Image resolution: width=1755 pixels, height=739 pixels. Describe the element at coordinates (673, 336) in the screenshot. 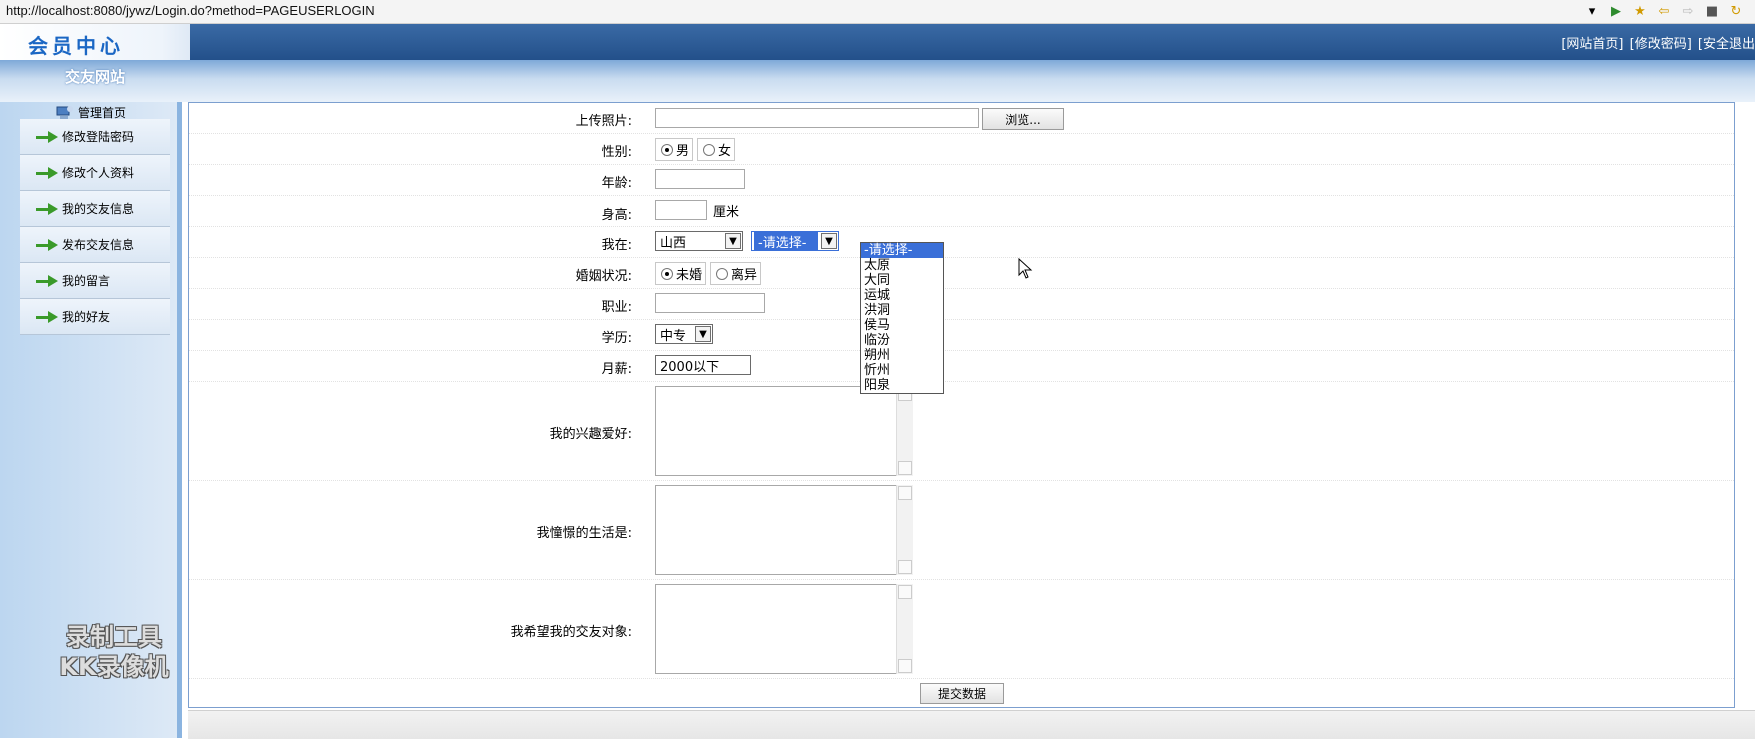

I see `education-value: 中专` at that location.